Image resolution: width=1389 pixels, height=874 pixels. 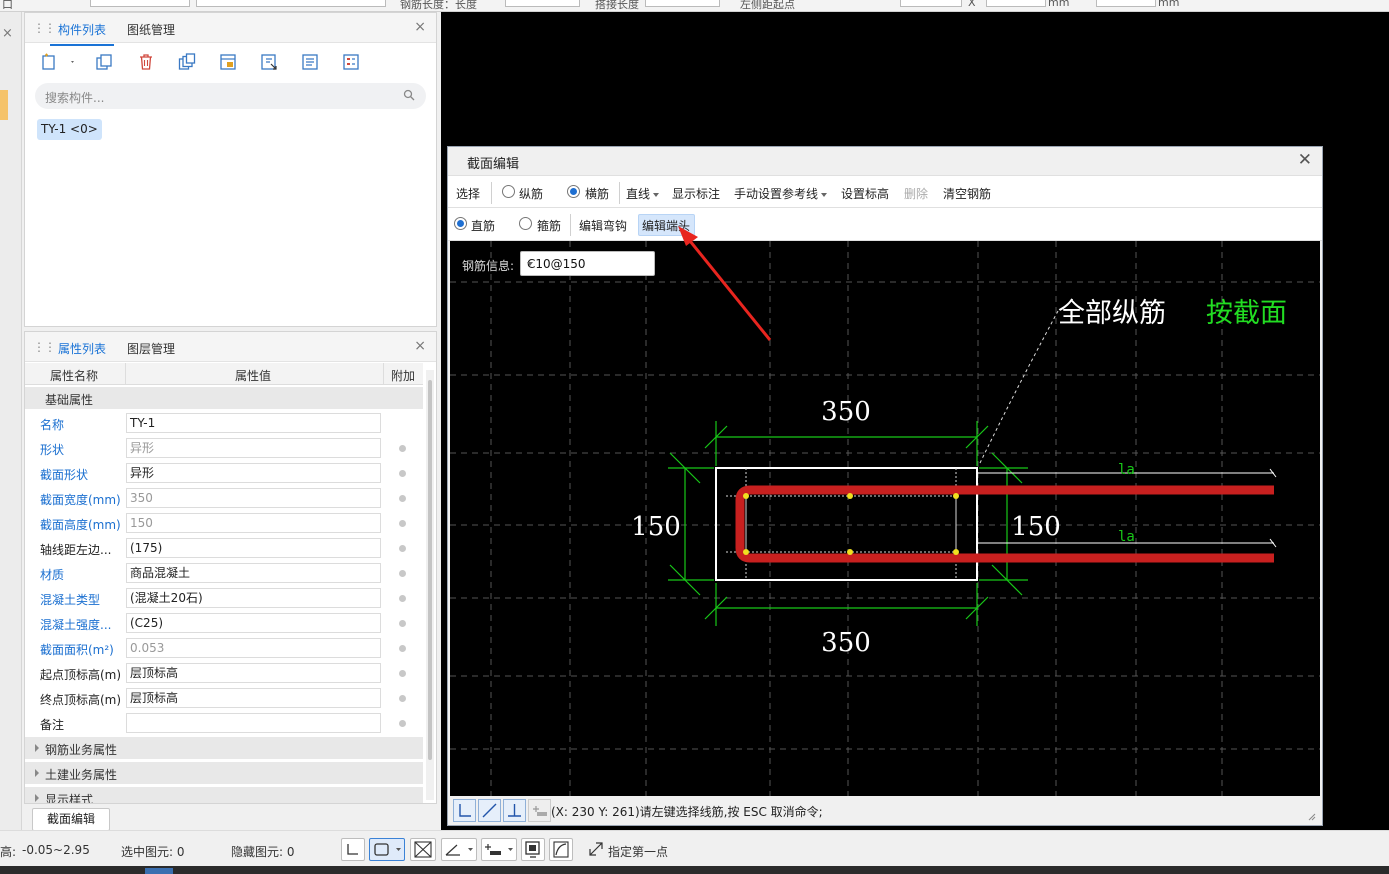 I want to click on property-value: (混凝土20石), so click(x=253, y=598).